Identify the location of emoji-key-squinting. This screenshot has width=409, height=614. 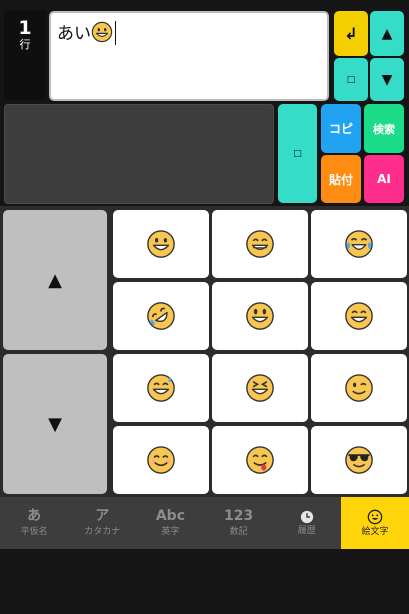
(260, 388).